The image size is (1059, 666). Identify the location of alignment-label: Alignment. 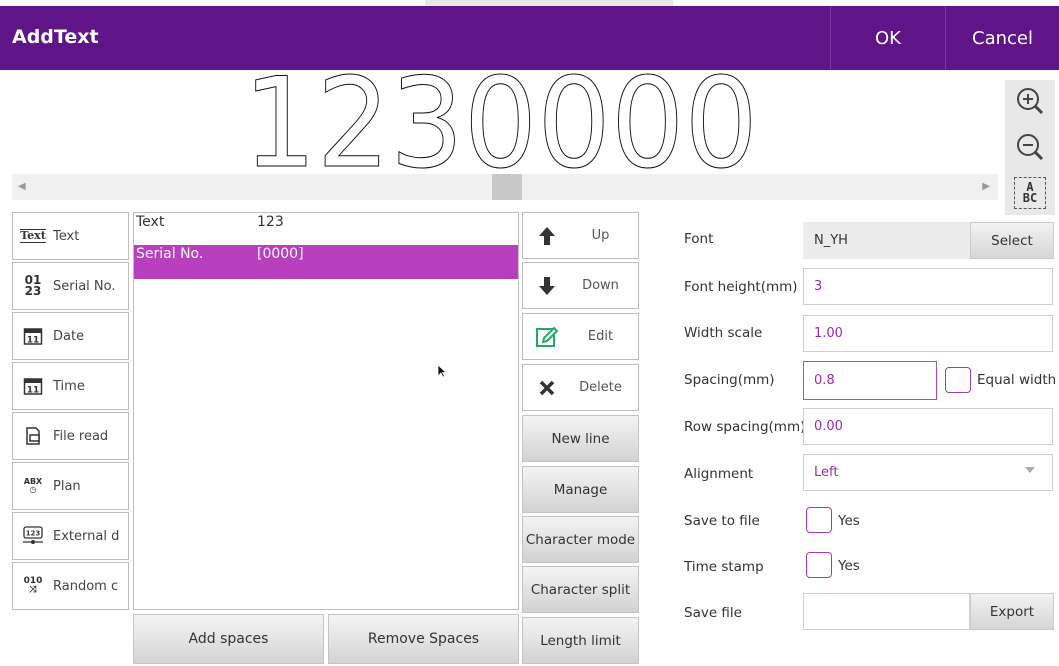
(719, 474).